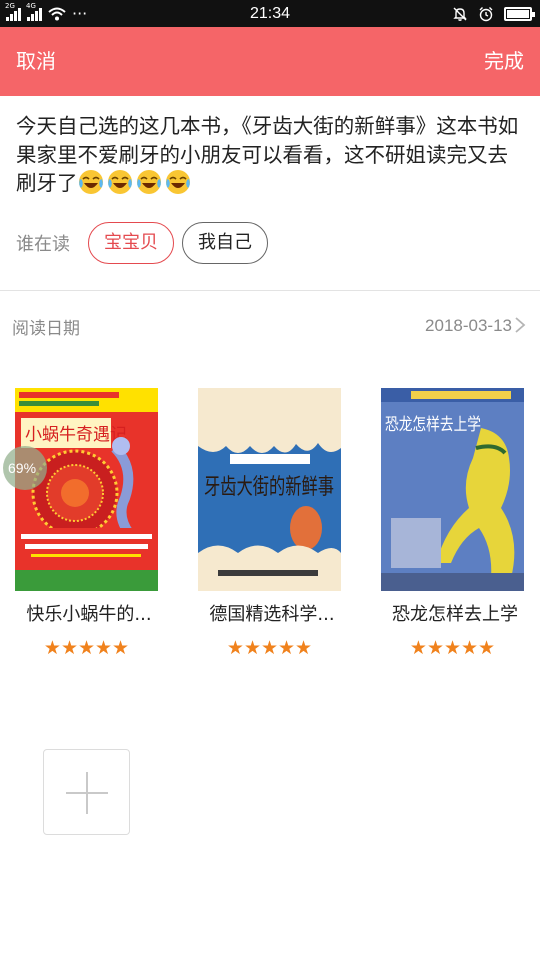 This screenshot has height=960, width=540. Describe the element at coordinates (270, 290) in the screenshot. I see `divider` at that location.